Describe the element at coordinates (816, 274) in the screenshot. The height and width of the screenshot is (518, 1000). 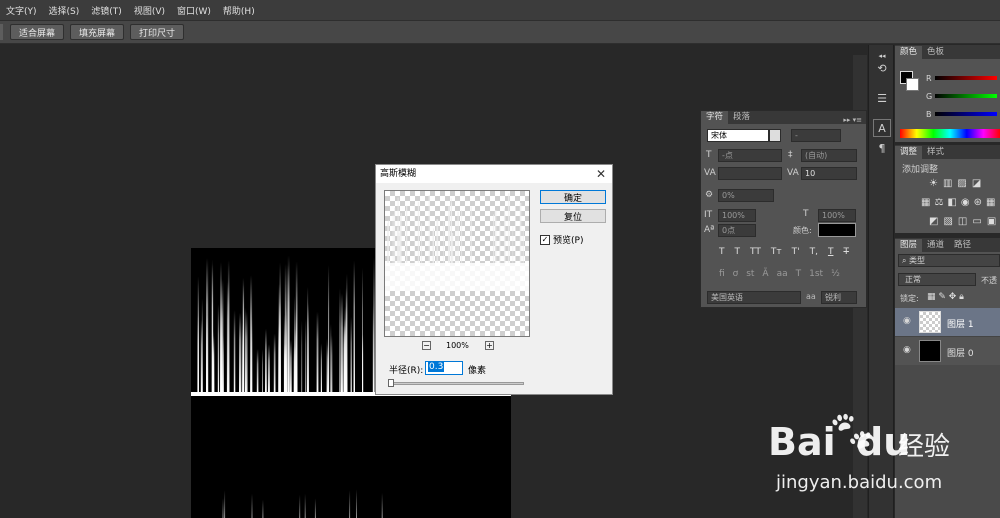
I see `ordinals-icon: 1st` at that location.